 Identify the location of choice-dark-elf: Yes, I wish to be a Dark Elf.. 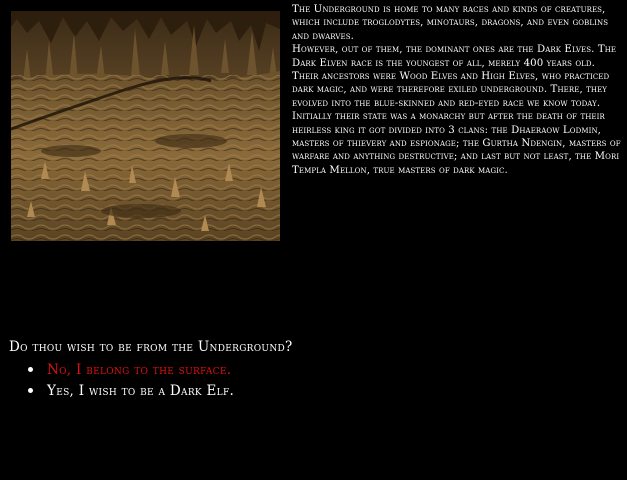
(131, 390).